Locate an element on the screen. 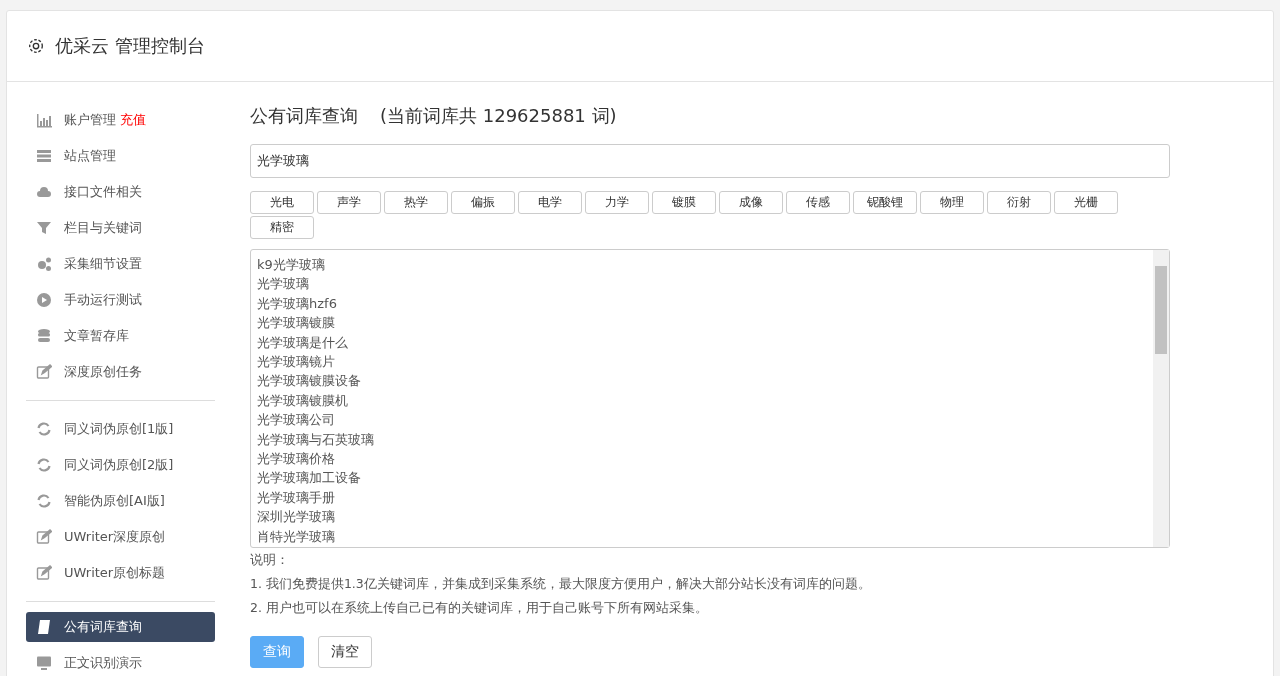  sidebar-item: 站点管理 is located at coordinates (120, 156).